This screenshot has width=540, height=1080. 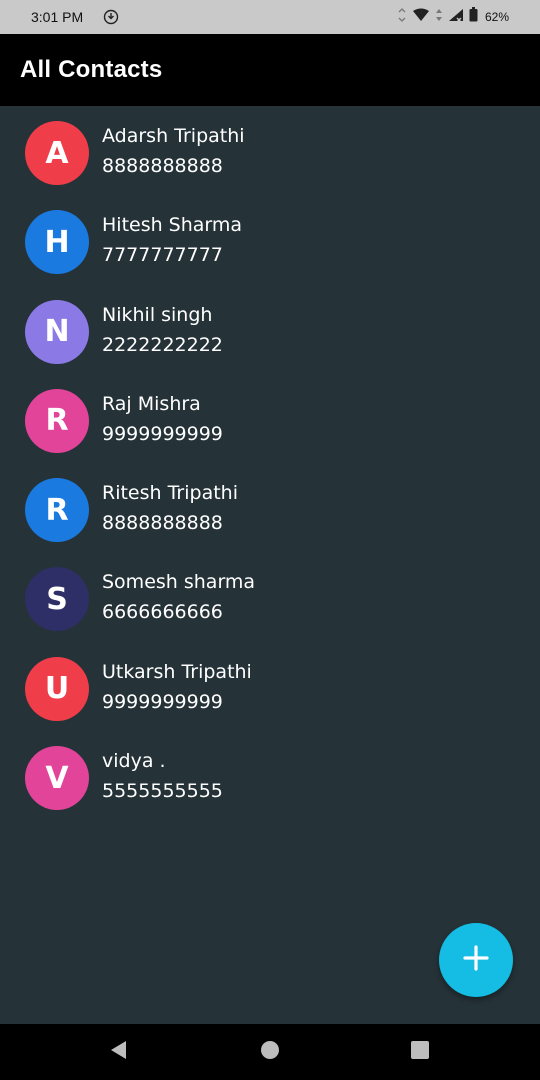 I want to click on avatar: S, so click(x=57, y=599).